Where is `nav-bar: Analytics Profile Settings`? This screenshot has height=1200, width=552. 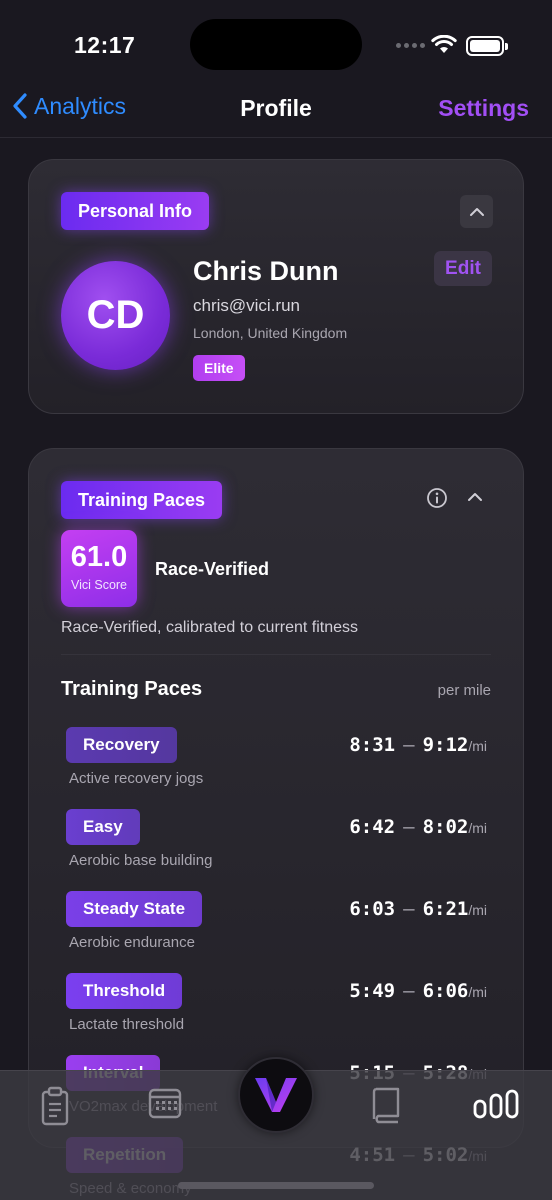 nav-bar: Analytics Profile Settings is located at coordinates (276, 109).